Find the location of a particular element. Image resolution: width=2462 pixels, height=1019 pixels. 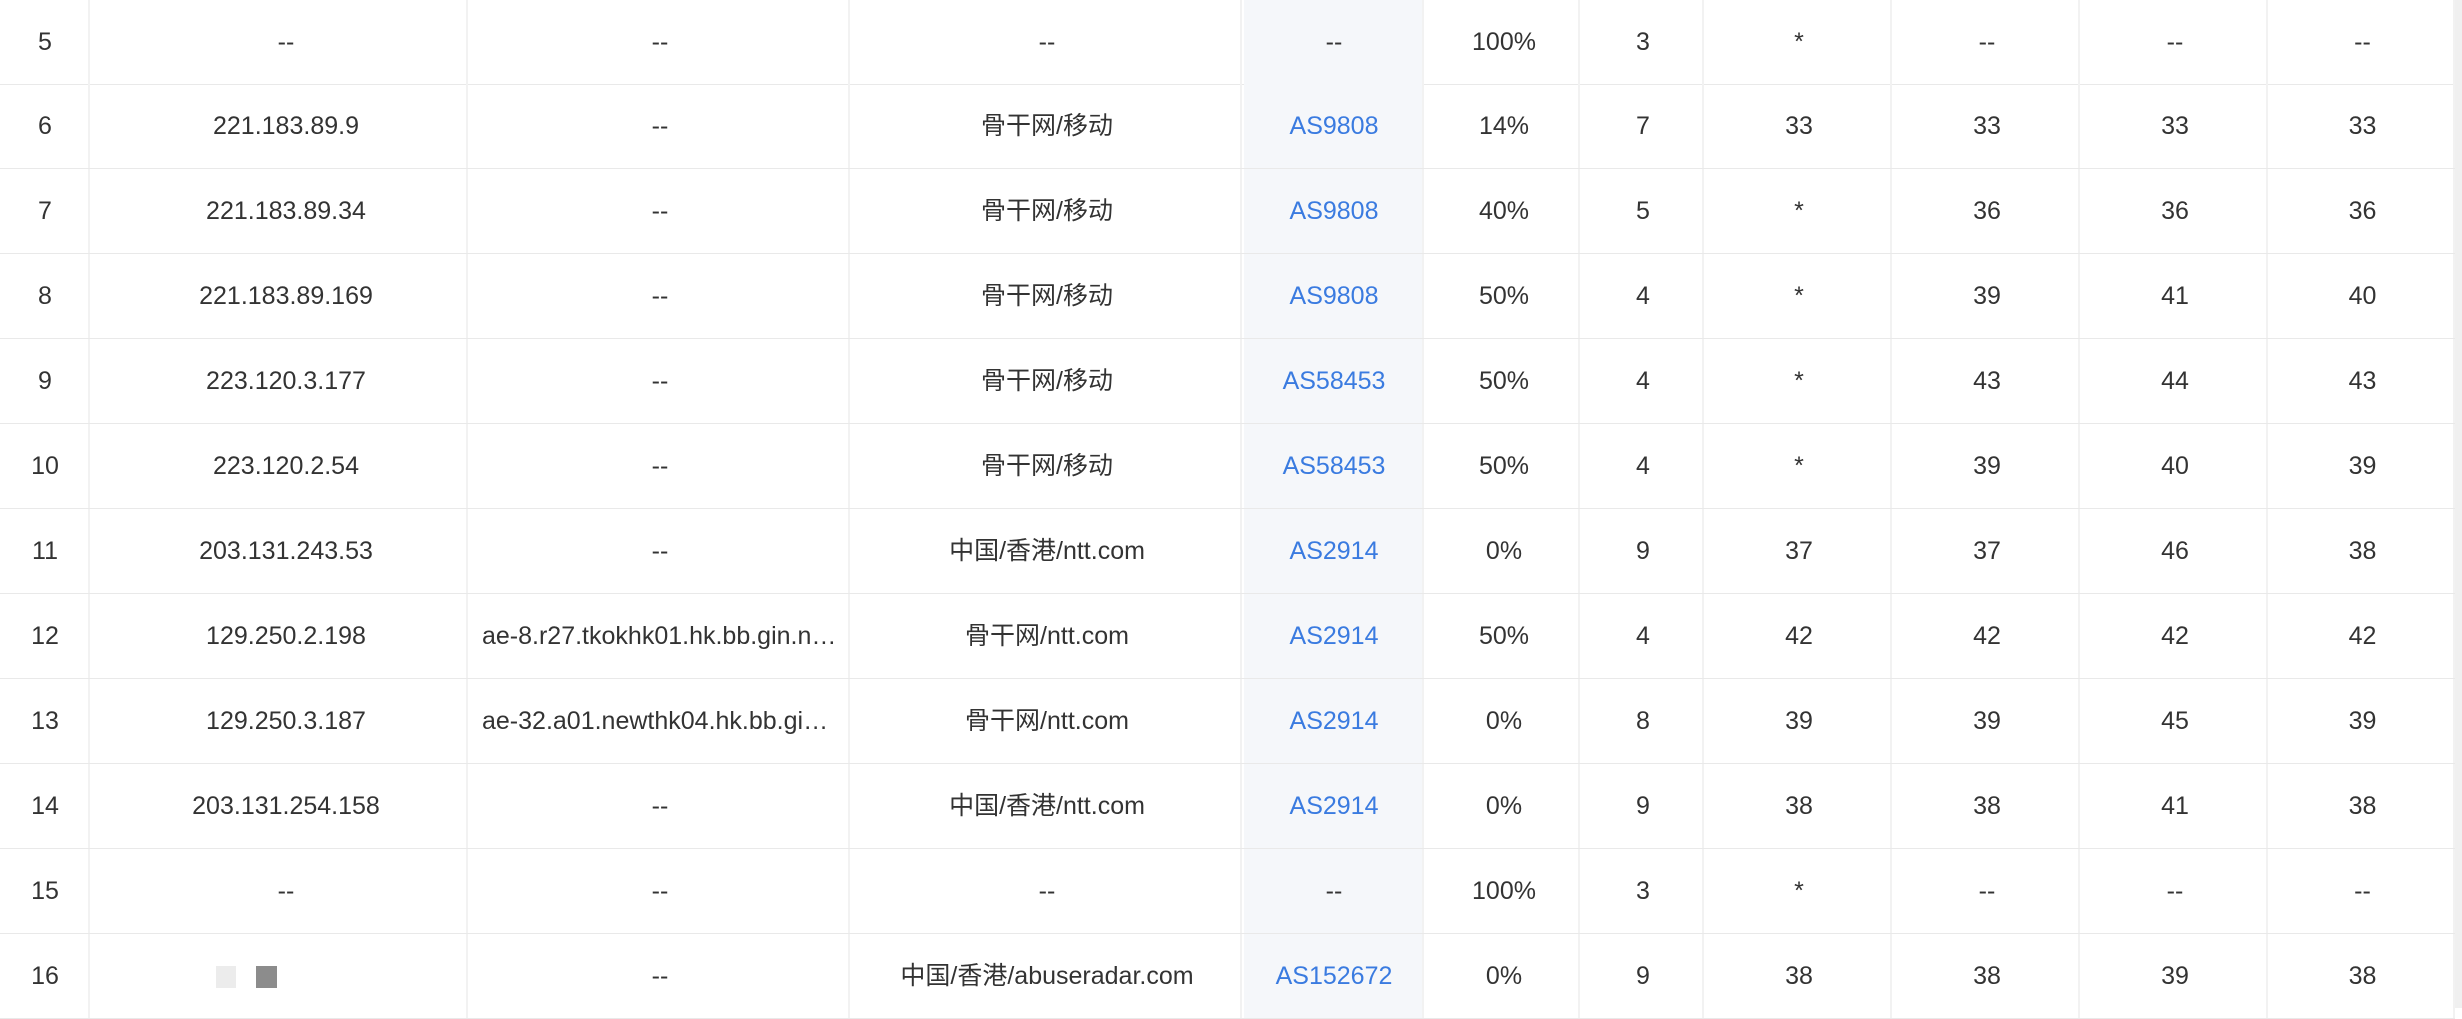

packets-sent: 8 is located at coordinates (1643, 721).